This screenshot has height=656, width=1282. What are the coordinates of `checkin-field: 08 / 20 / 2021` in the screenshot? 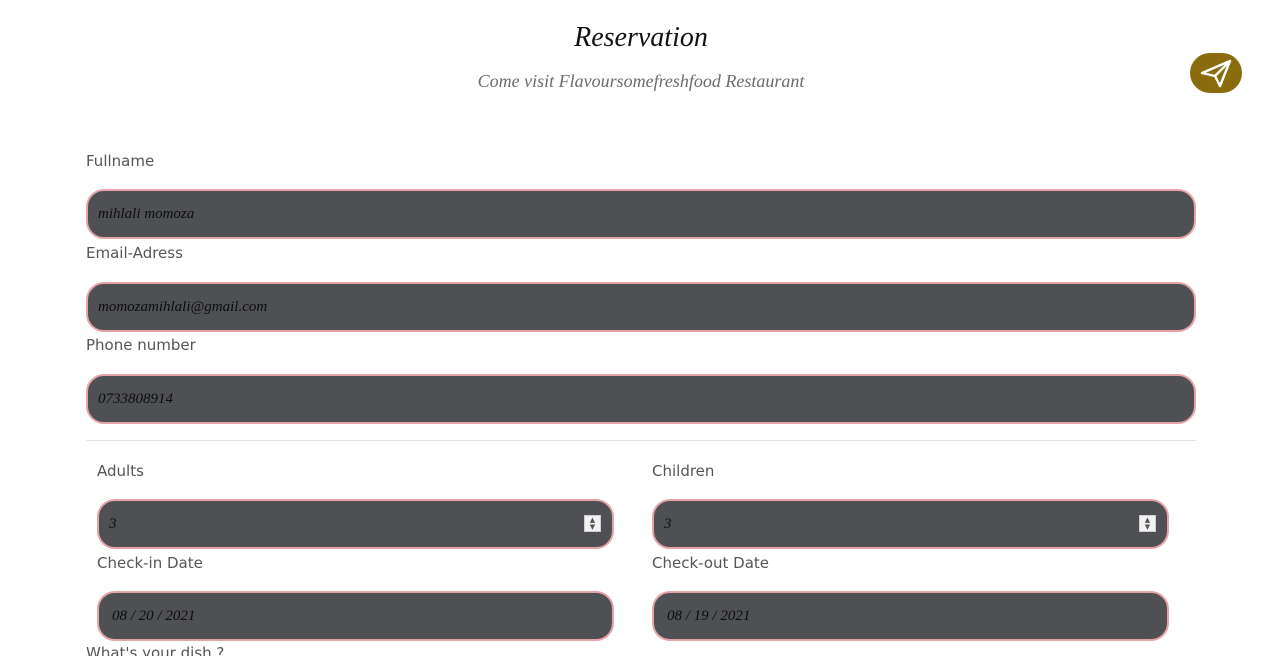 It's located at (355, 616).